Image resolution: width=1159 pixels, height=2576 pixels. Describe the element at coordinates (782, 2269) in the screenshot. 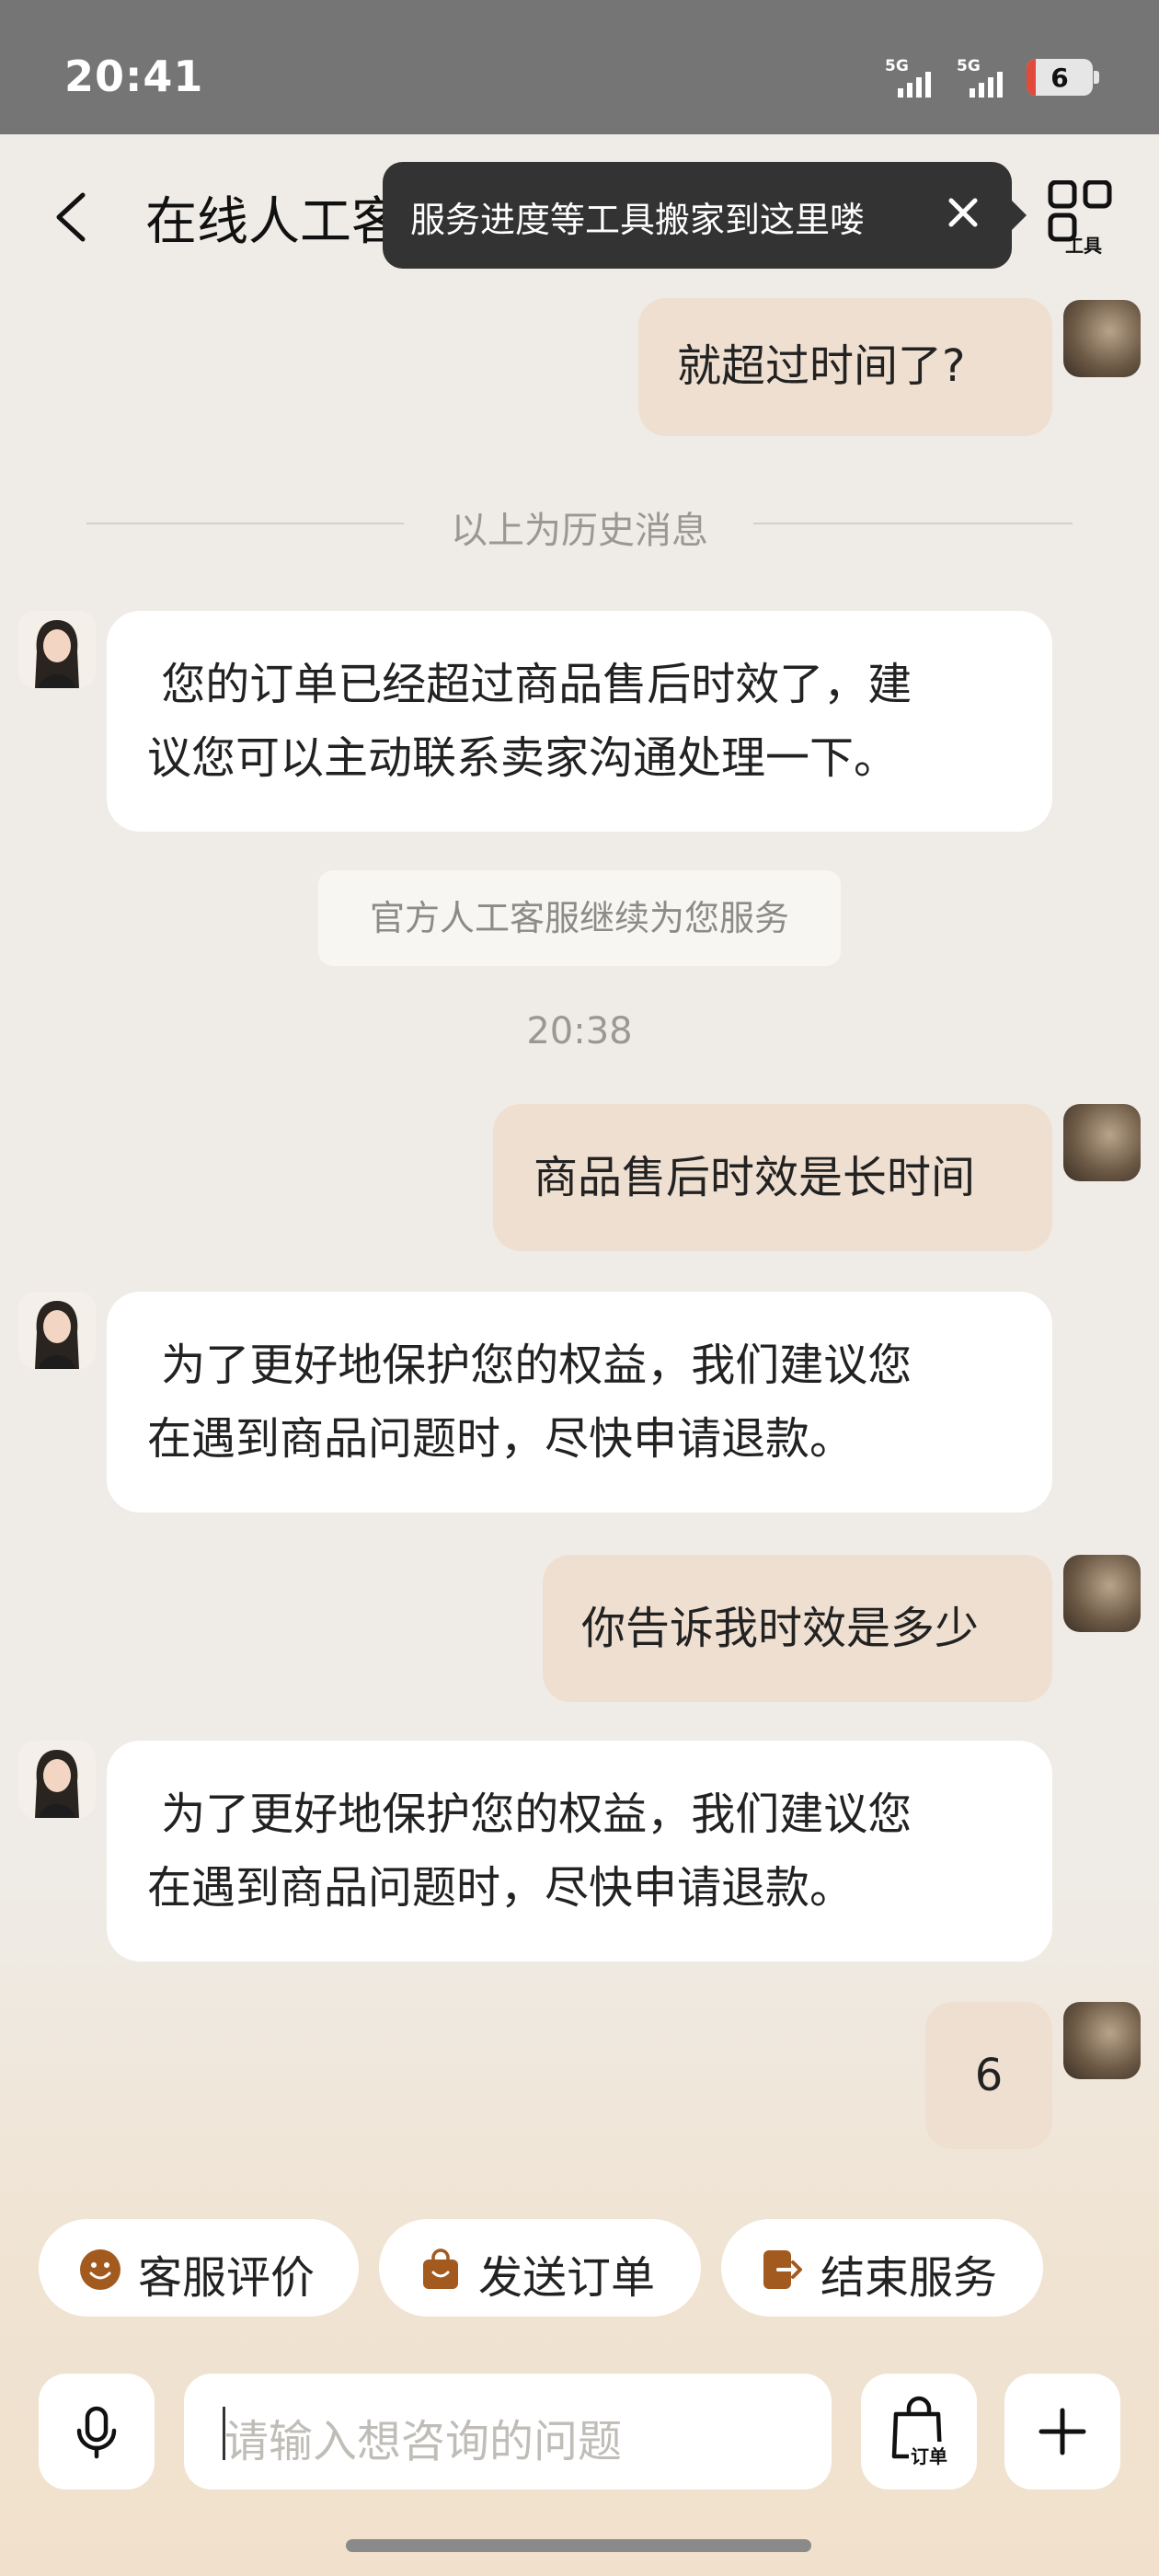

I see `exit-icon` at that location.